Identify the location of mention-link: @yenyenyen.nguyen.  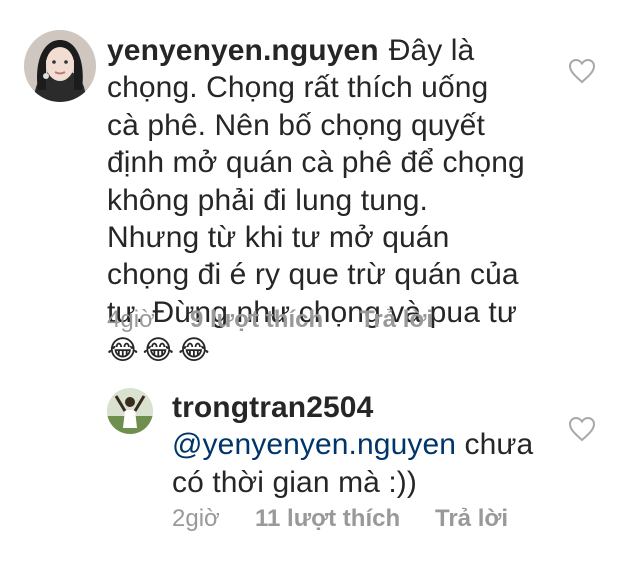
(314, 444).